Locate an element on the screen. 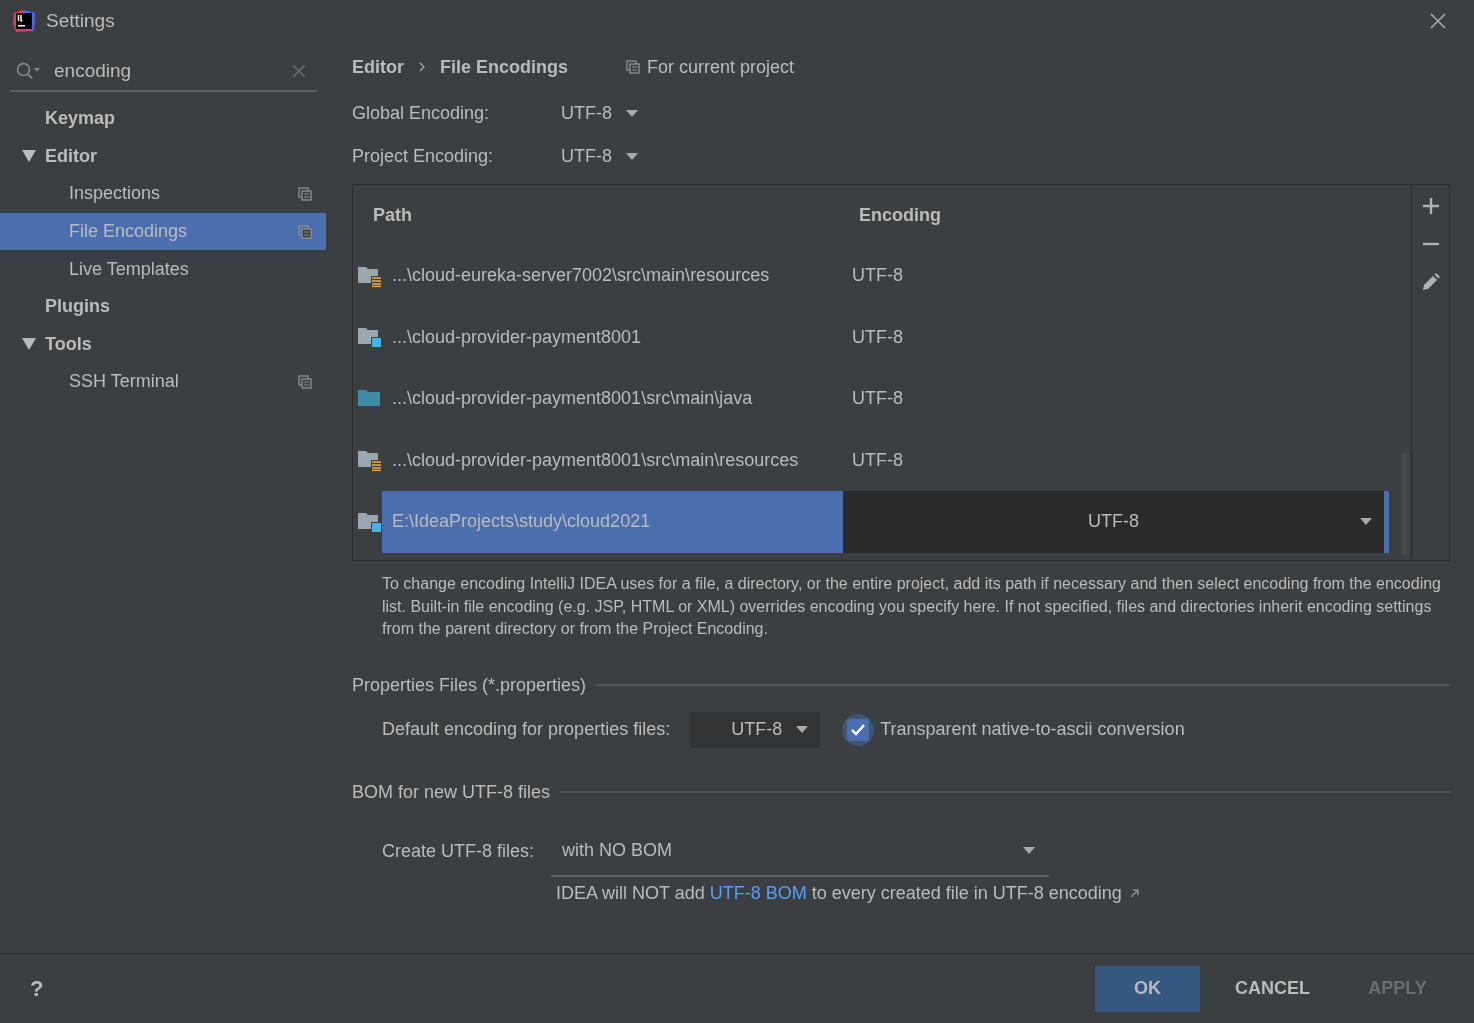 The image size is (1474, 1023). add-icon is located at coordinates (1430, 206).